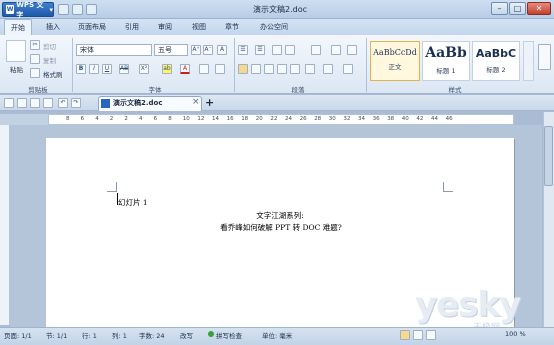 This screenshot has height=345, width=554. What do you see at coordinates (167, 69) in the screenshot?
I see `highlight-icon: ab` at bounding box center [167, 69].